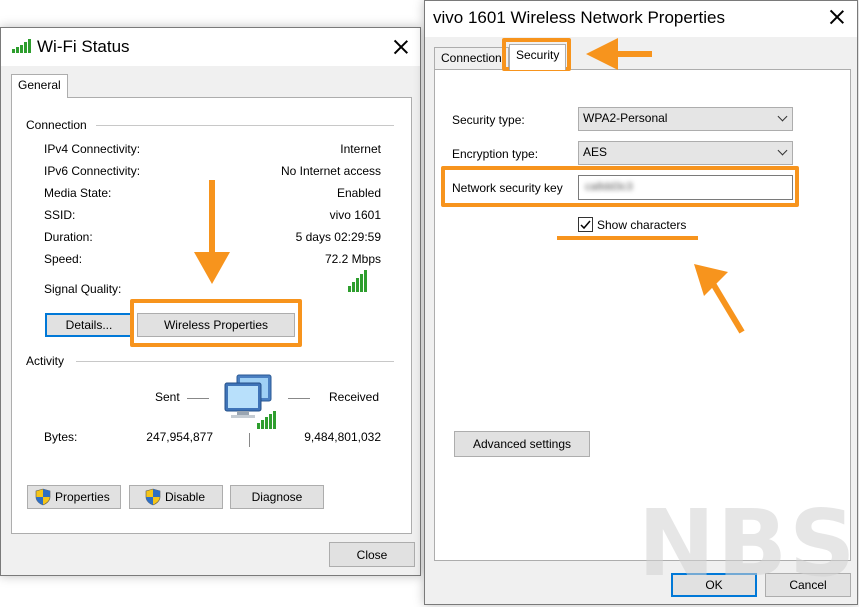 The width and height of the screenshot is (859, 607). What do you see at coordinates (83, 46) in the screenshot?
I see `wifi-status-title: Wi-Fi Status` at bounding box center [83, 46].